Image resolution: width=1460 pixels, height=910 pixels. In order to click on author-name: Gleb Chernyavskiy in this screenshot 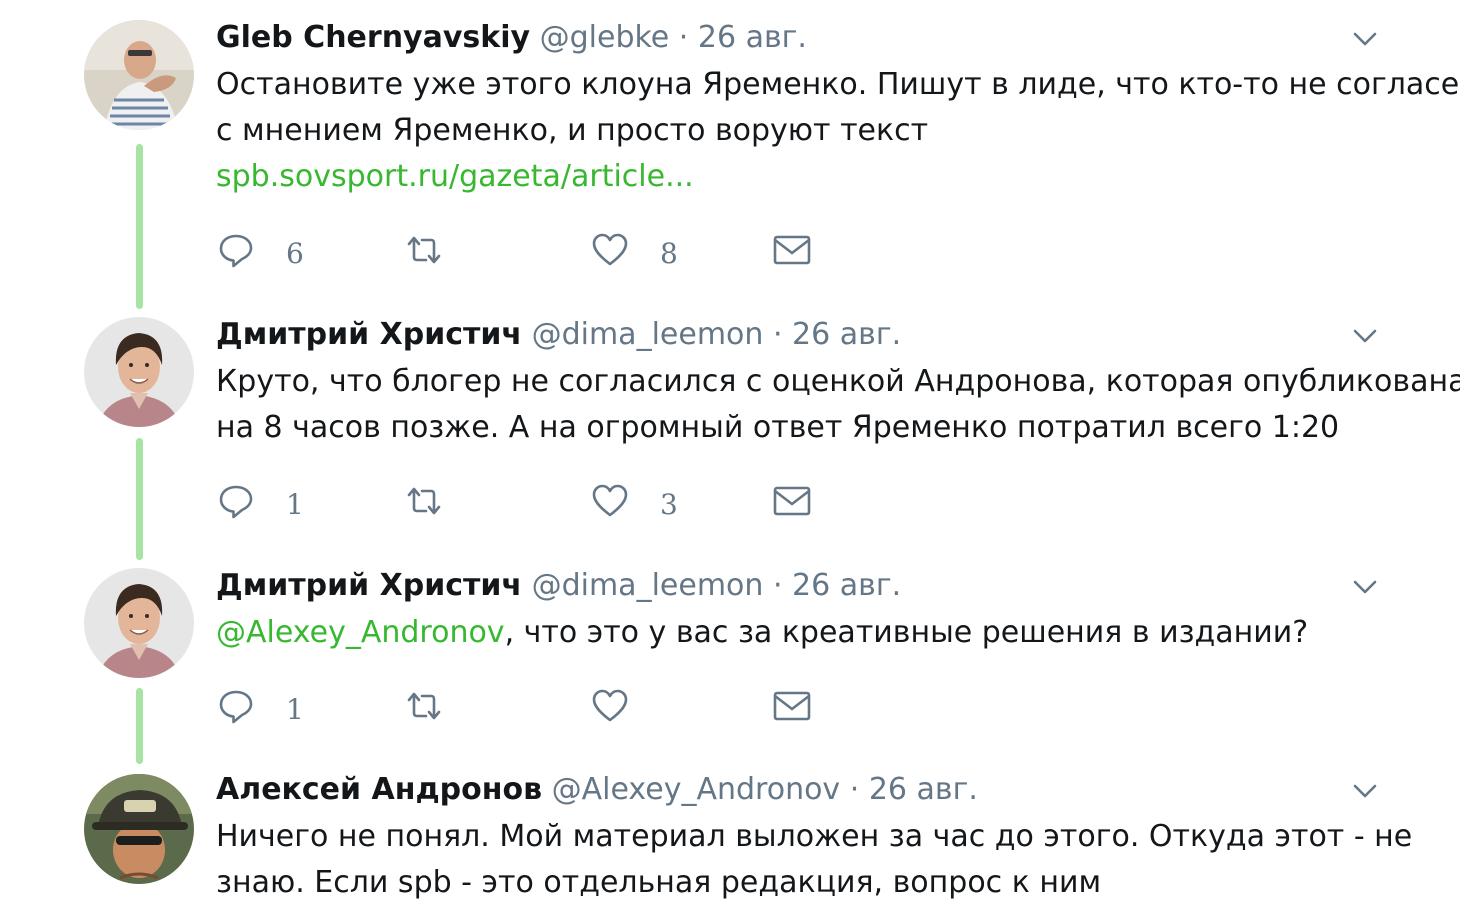, I will do `click(373, 37)`.